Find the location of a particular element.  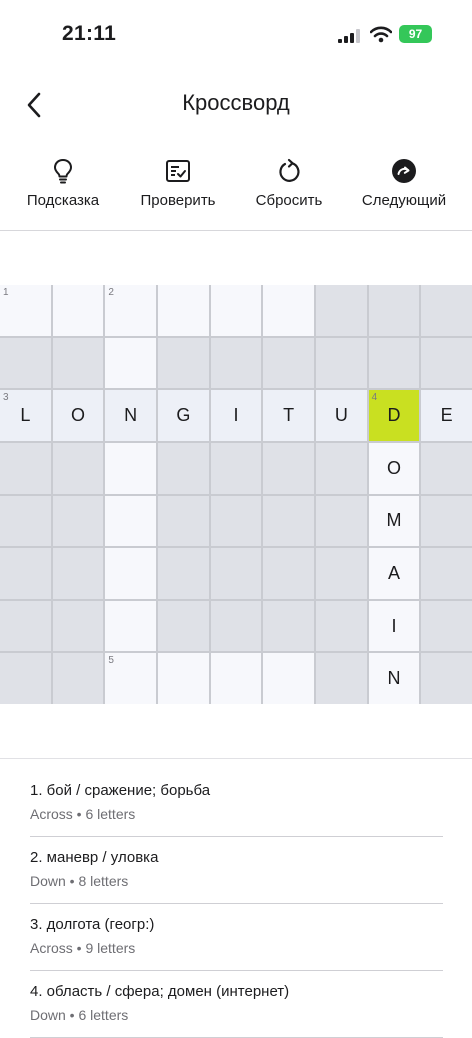

battery-indicator: 97 is located at coordinates (415, 34).